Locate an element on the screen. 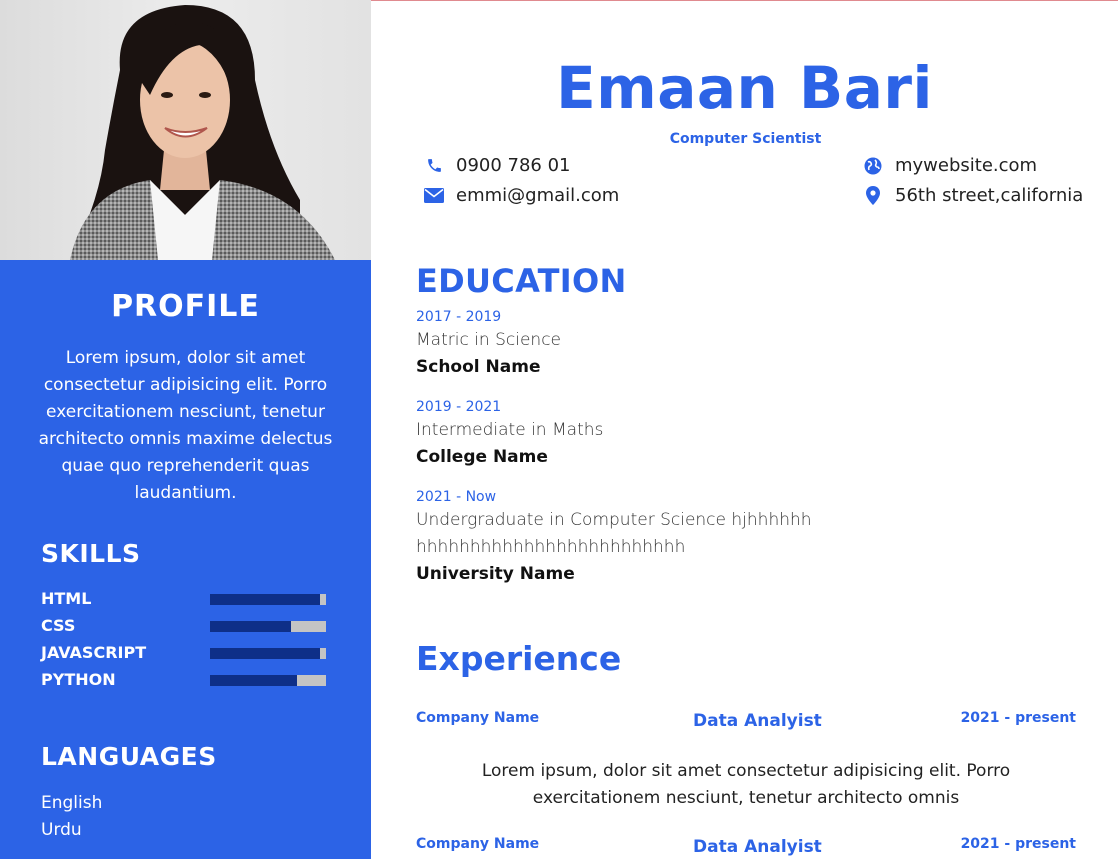  phone-number: 0900 786 01 is located at coordinates (513, 165).